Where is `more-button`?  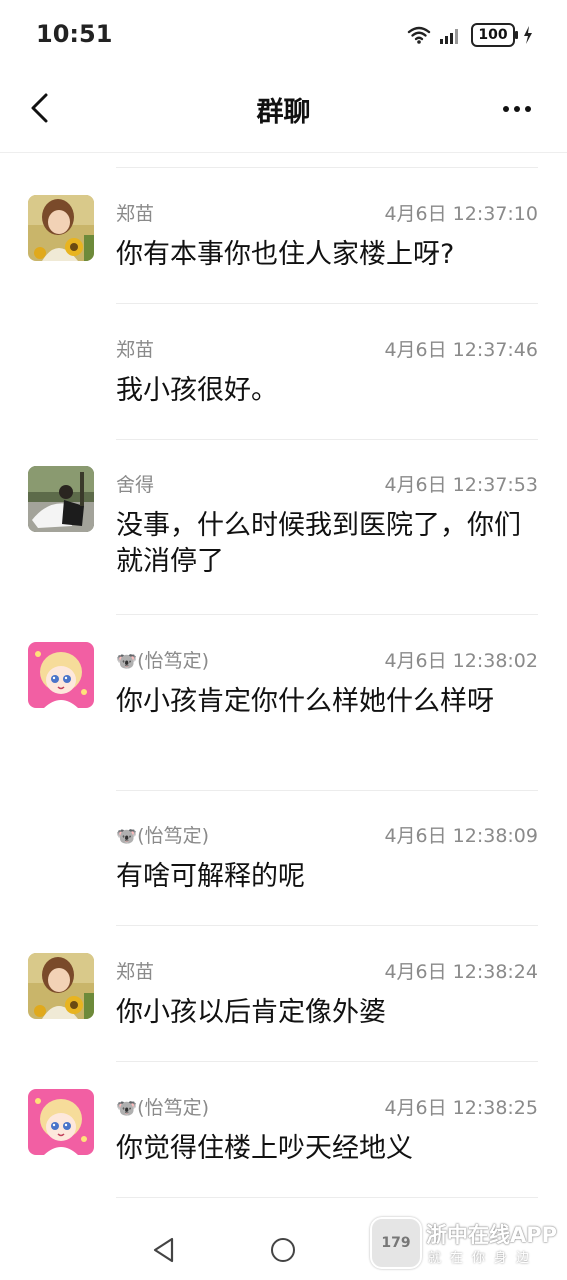 more-button is located at coordinates (517, 109).